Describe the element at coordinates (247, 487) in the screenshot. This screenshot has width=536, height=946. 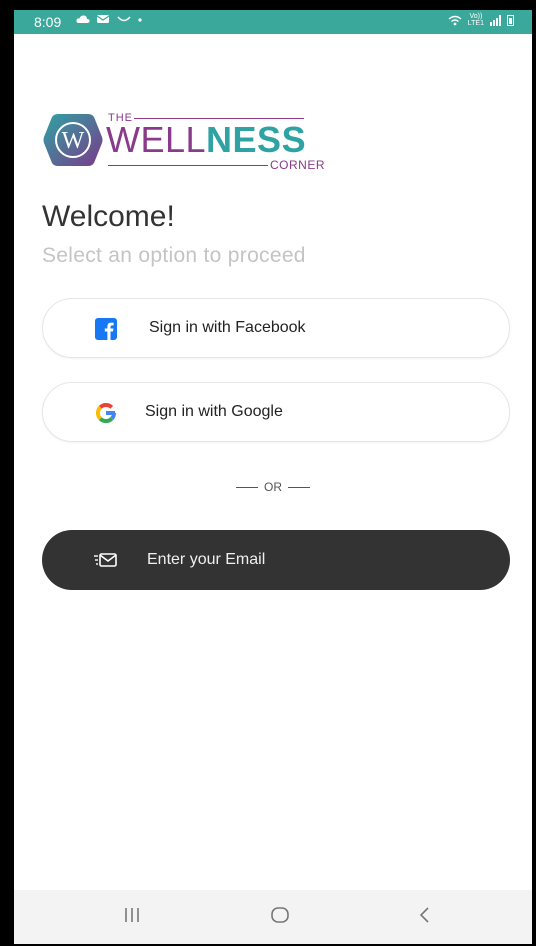
I see `or-line-left` at that location.